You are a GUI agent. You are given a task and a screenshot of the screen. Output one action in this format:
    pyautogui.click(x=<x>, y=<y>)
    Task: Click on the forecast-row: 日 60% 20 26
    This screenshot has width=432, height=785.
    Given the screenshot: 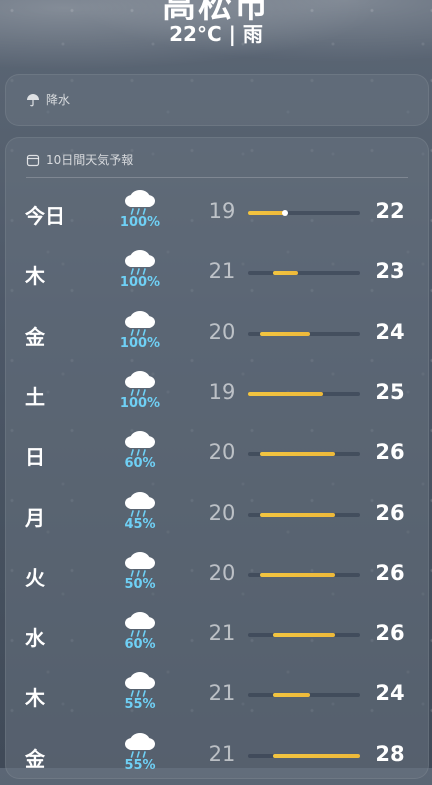 What is the action you would take?
    pyautogui.click(x=216, y=453)
    